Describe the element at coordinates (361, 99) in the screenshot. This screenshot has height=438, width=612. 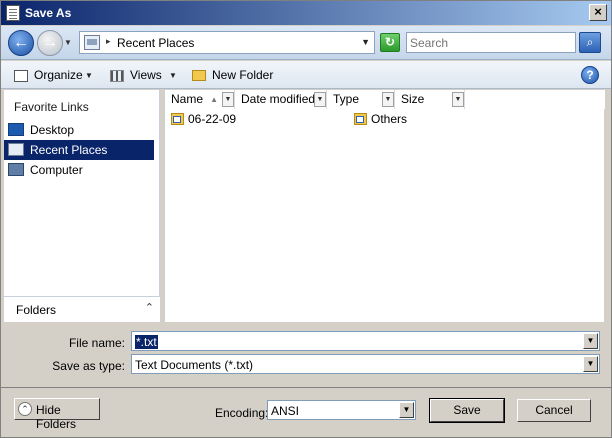
I see `column-header-type: Type ▼` at that location.